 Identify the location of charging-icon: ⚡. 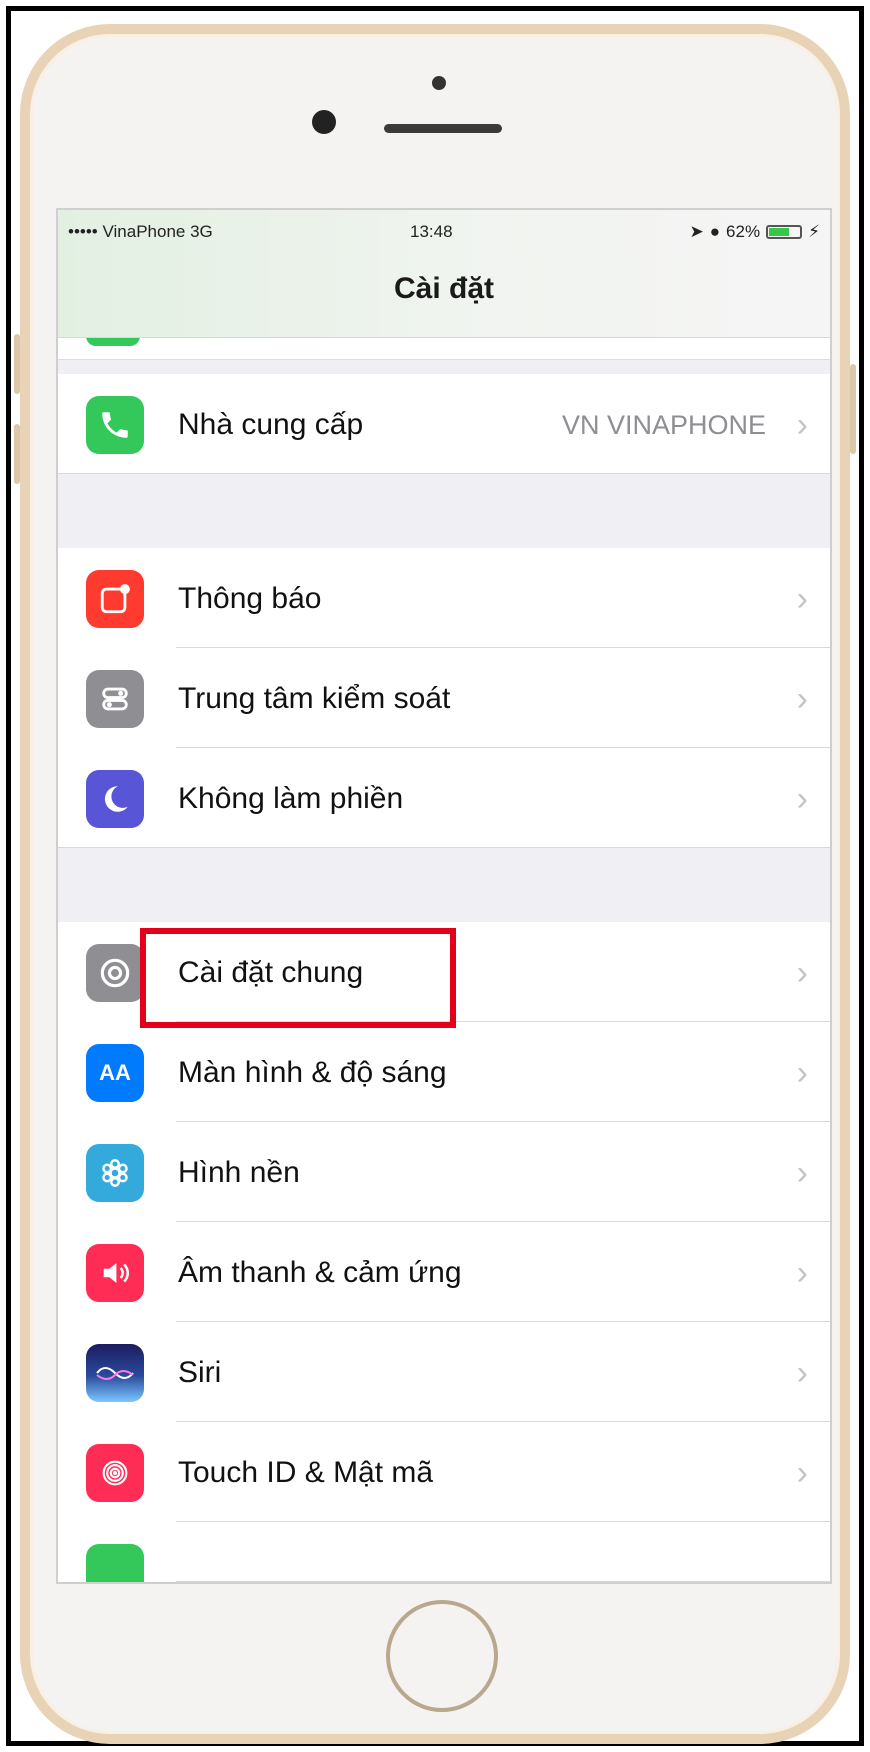
(814, 231).